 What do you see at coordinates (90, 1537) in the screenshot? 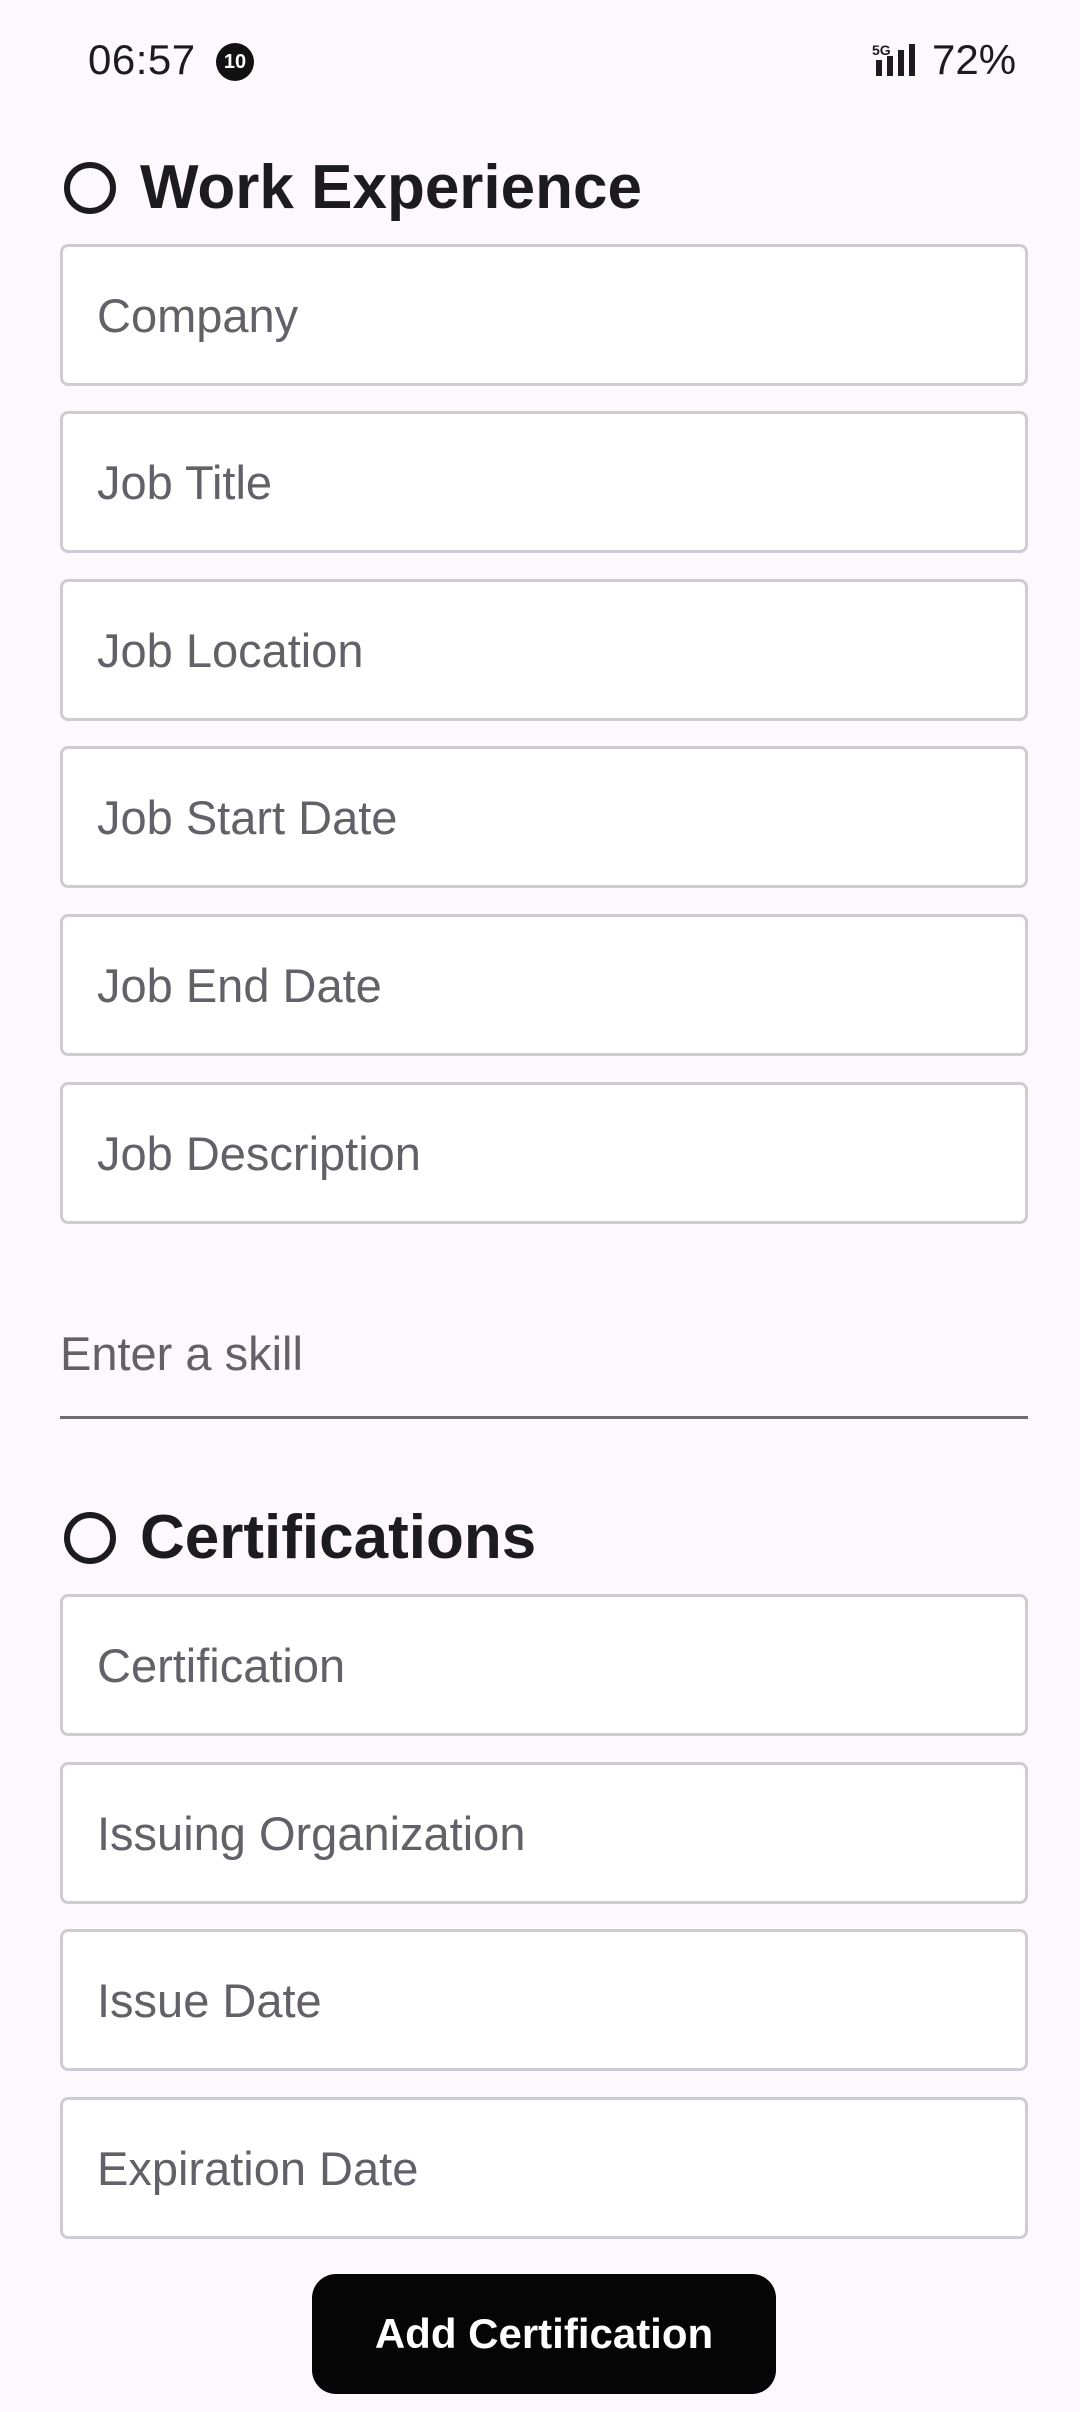
I see `certifications-radio` at bounding box center [90, 1537].